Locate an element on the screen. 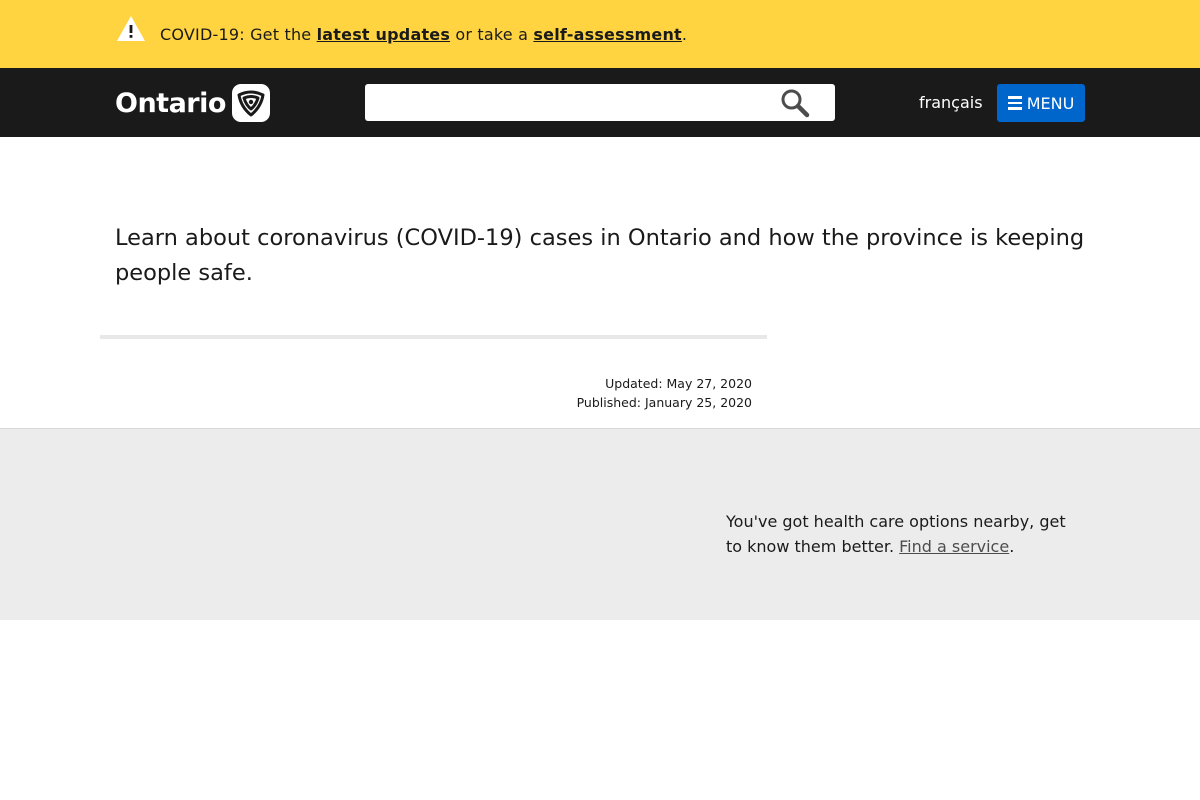 The width and height of the screenshot is (1200, 800). trillium-icon is located at coordinates (250, 103).